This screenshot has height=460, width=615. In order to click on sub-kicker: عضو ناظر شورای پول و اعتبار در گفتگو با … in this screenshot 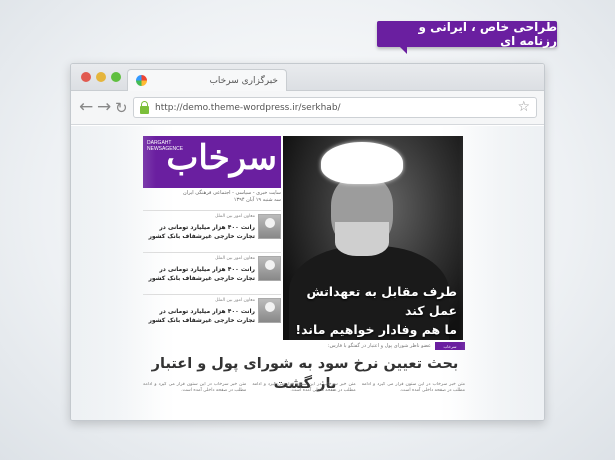, I will do `click(379, 346)`.